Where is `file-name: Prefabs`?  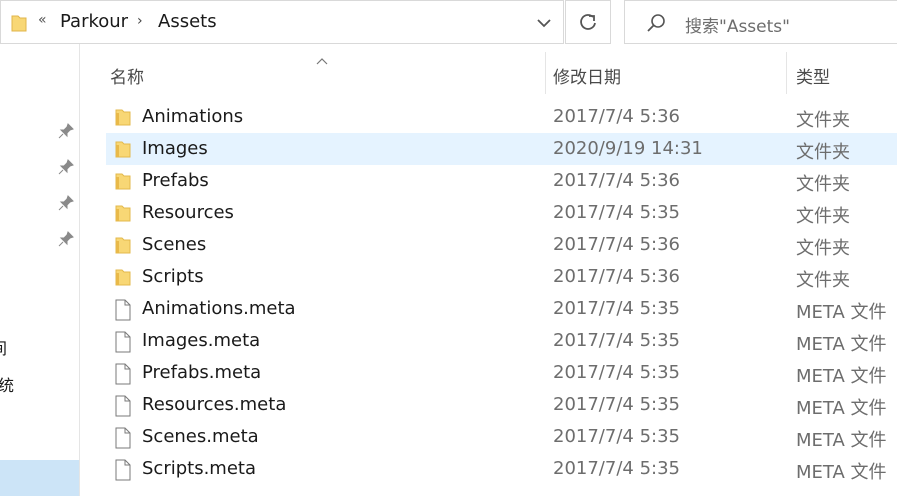
file-name: Prefabs is located at coordinates (175, 180).